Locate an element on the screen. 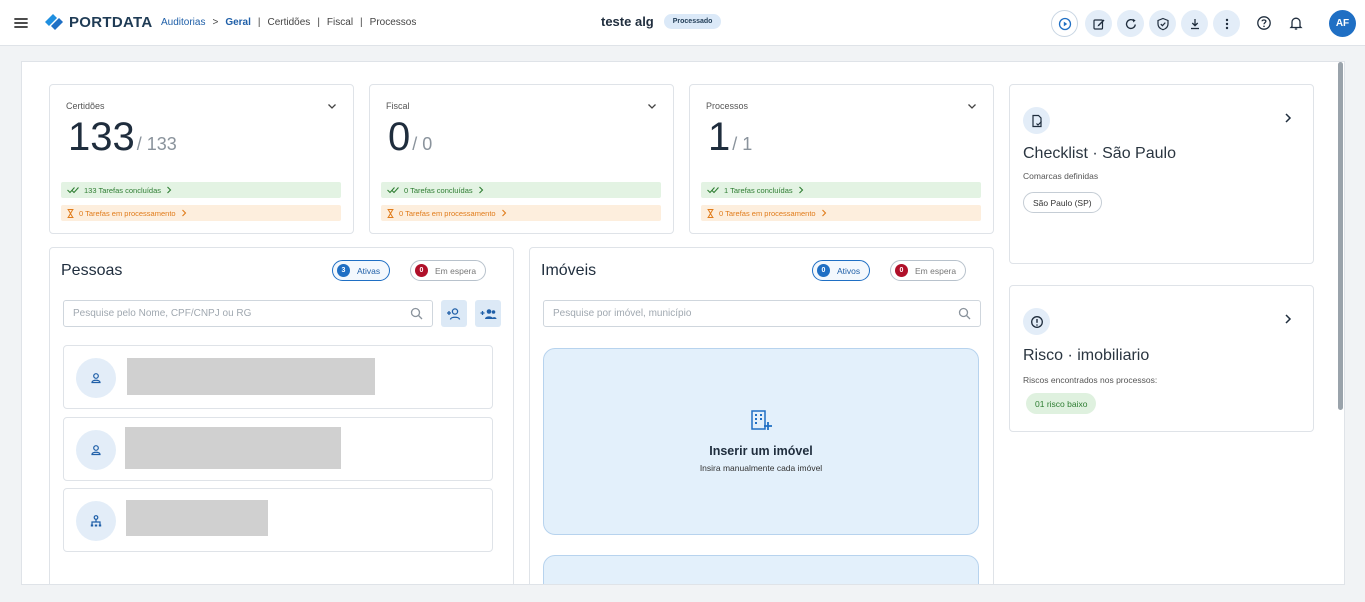  checklist-subtitle: Comarcas definidas is located at coordinates (1061, 176).